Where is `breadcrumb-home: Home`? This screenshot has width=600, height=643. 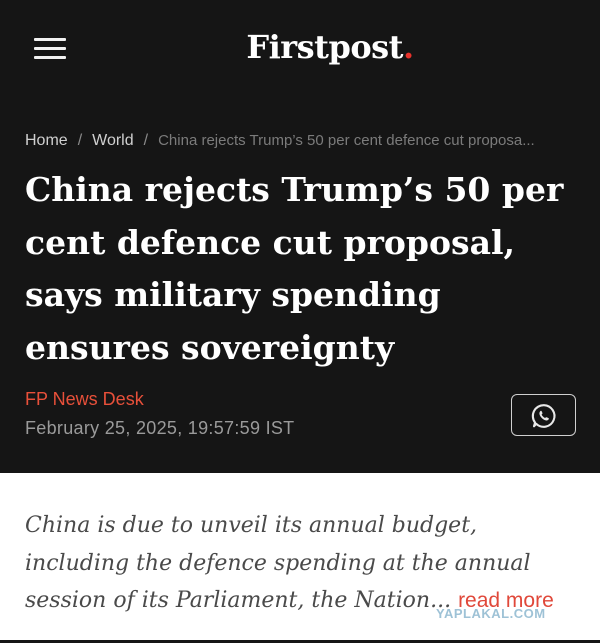
breadcrumb-home: Home is located at coordinates (46, 140).